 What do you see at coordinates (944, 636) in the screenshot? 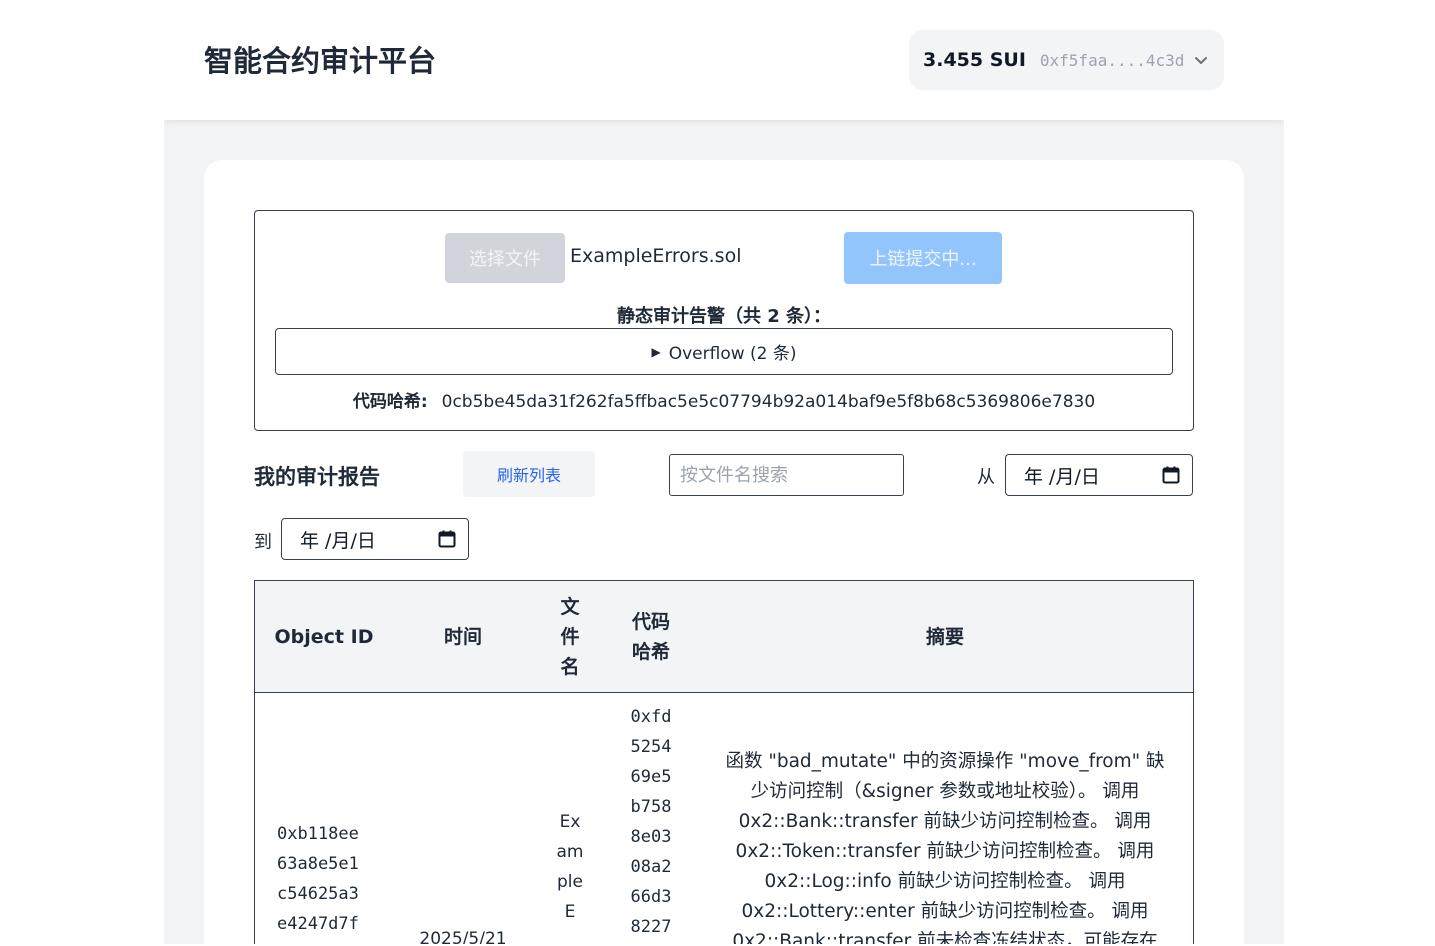
I see `column-header-summary: 摘要` at bounding box center [944, 636].